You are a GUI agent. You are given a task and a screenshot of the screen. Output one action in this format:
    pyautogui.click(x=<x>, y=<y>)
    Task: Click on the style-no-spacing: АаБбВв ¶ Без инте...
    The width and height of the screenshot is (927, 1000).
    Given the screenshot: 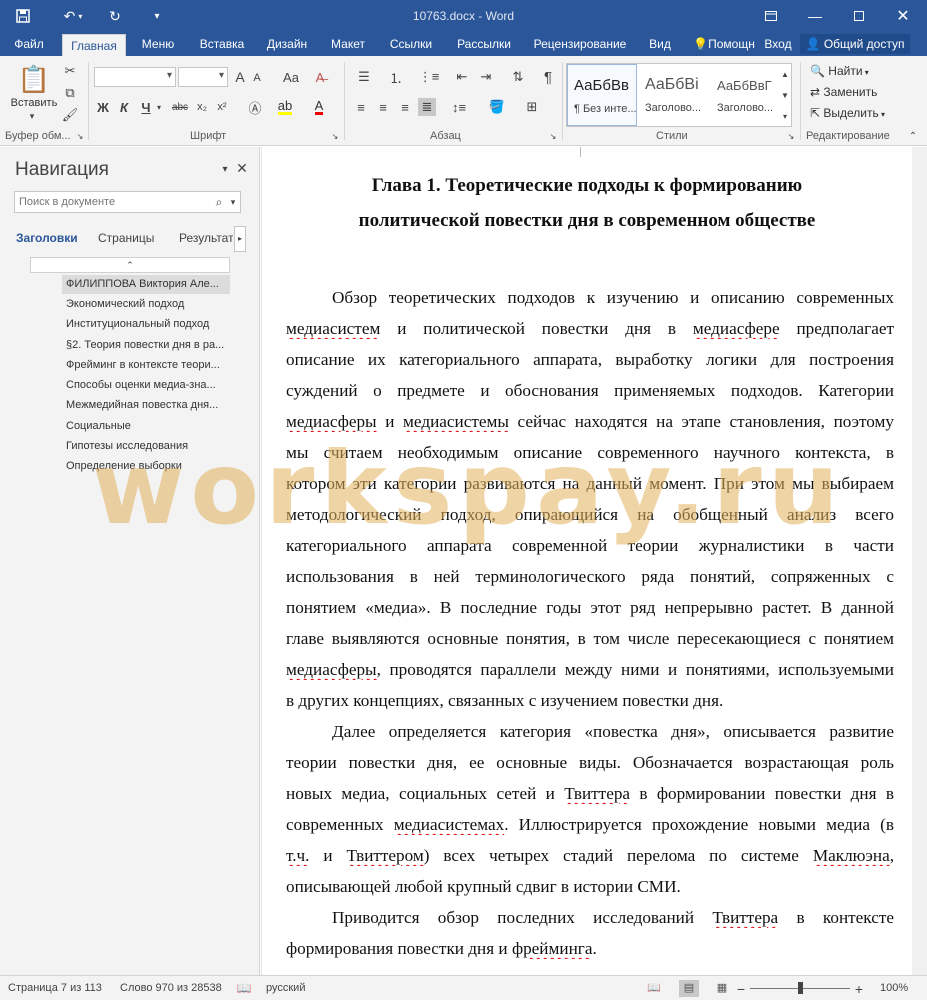 What is the action you would take?
    pyautogui.click(x=602, y=95)
    